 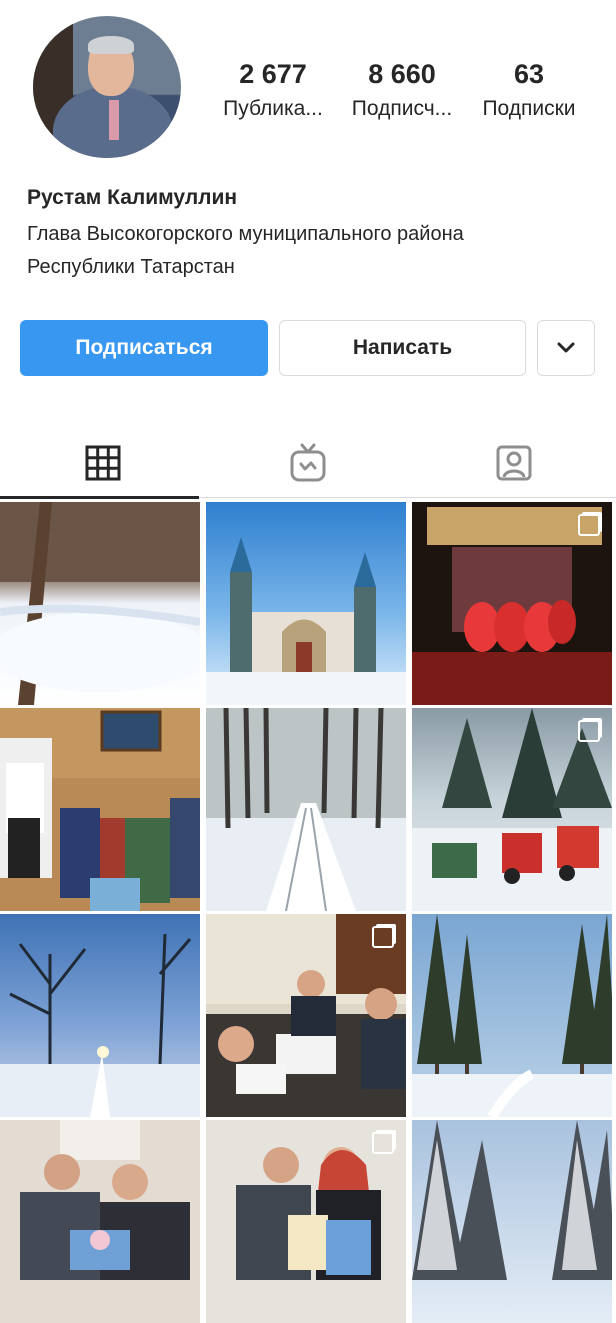 I want to click on profile-tabs, so click(x=308, y=465).